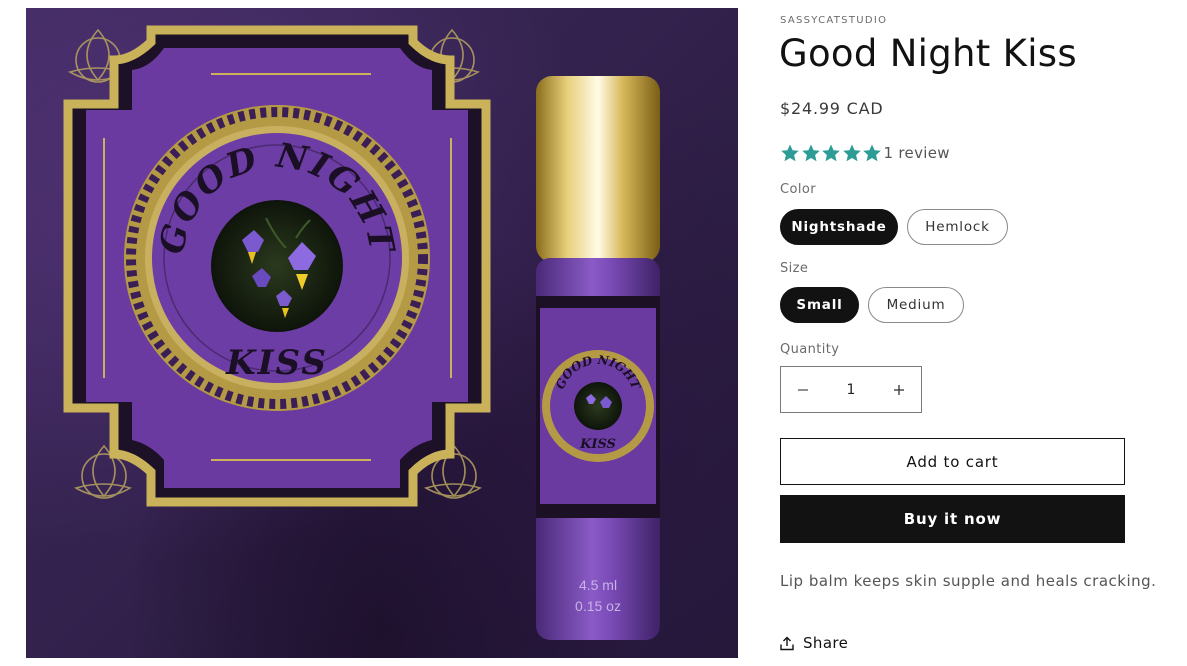  Describe the element at coordinates (832, 108) in the screenshot. I see `product-price: $24.99 CAD` at that location.